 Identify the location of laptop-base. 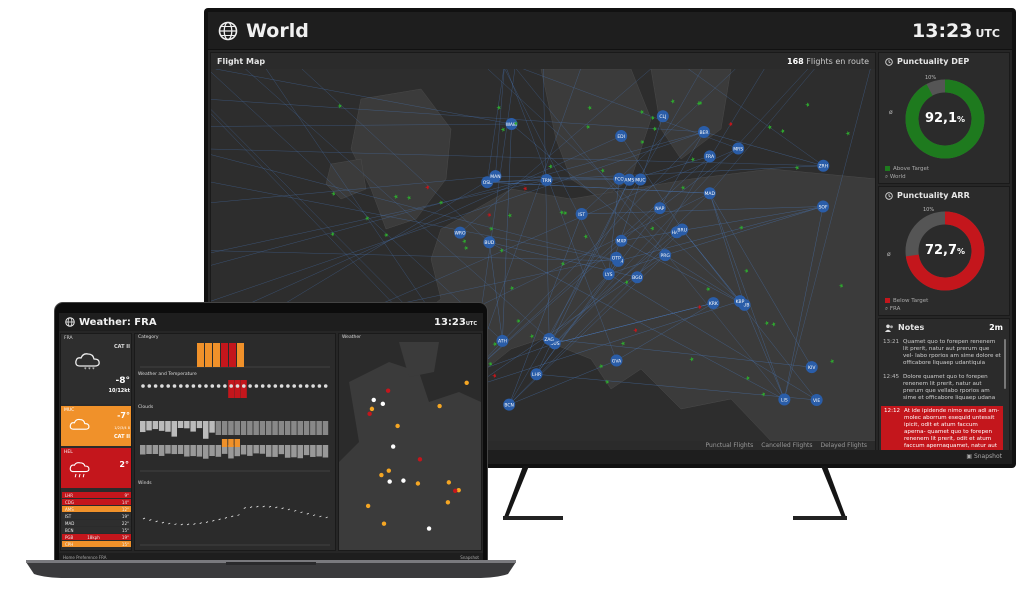
(271, 569).